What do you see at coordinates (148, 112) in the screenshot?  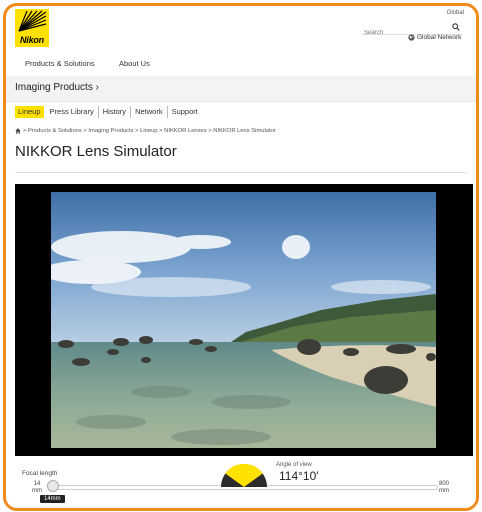 I see `subnav-network: Network` at bounding box center [148, 112].